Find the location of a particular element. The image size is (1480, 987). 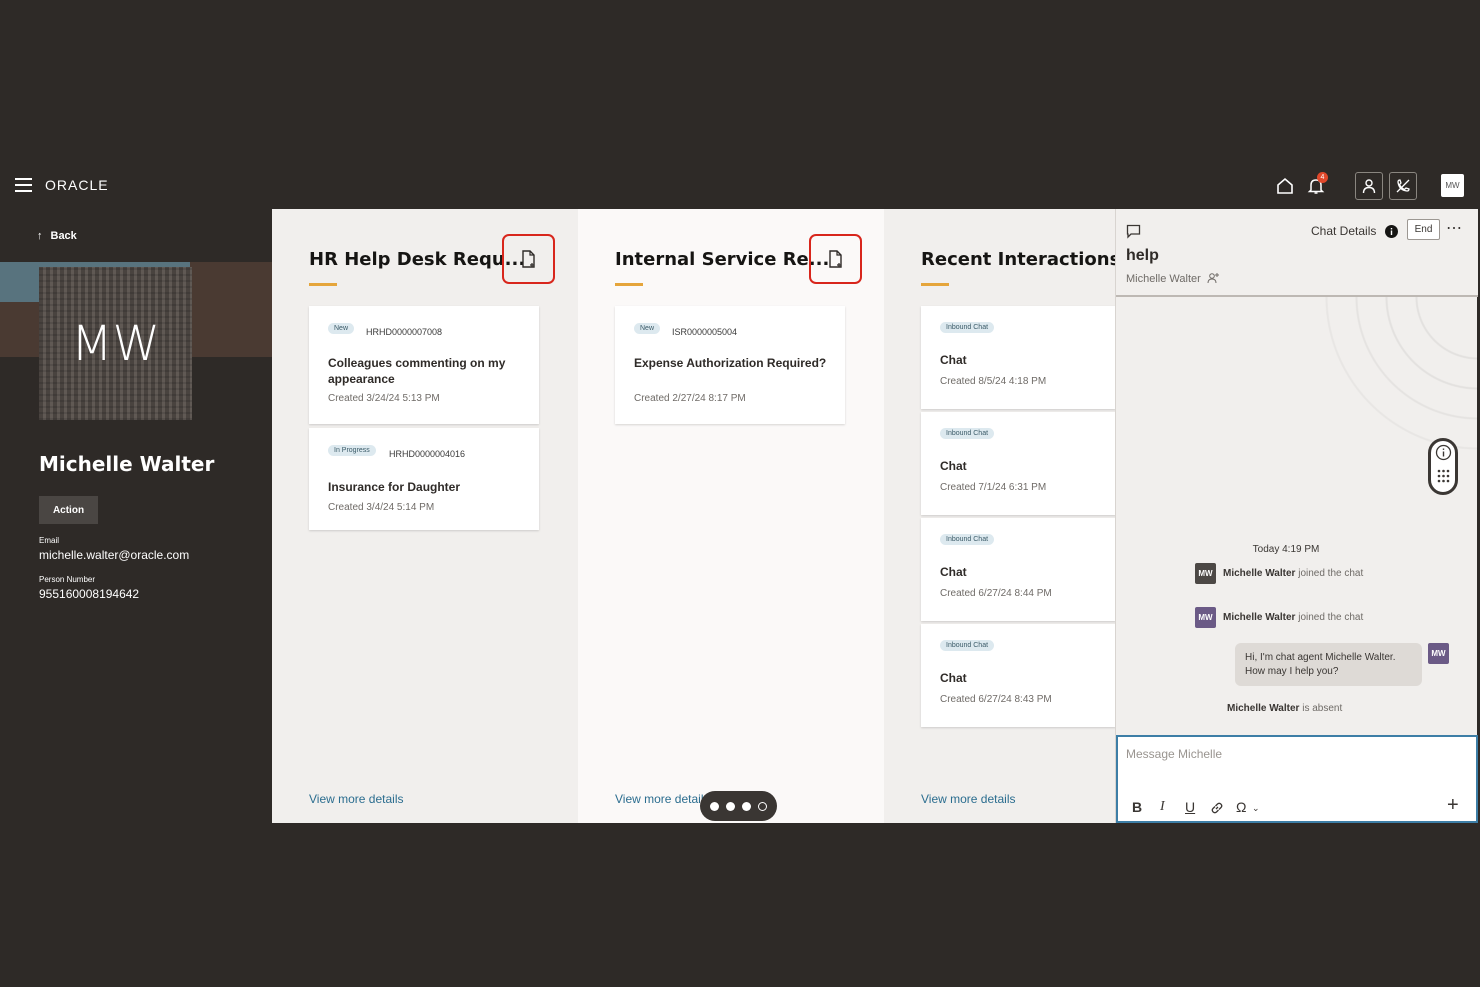

more-options-icon: ⋯ is located at coordinates (1454, 228).